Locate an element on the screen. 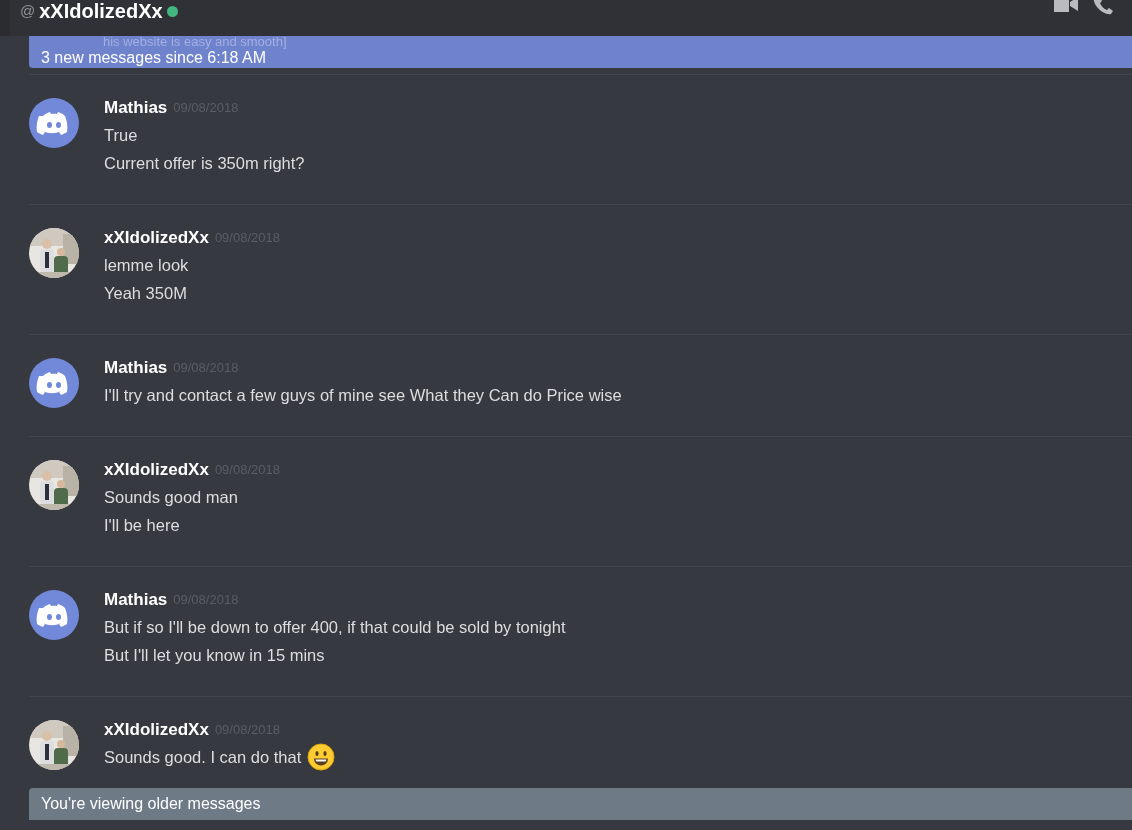 The image size is (1132, 830). channel-username: xXIdolizedXx is located at coordinates (101, 11).